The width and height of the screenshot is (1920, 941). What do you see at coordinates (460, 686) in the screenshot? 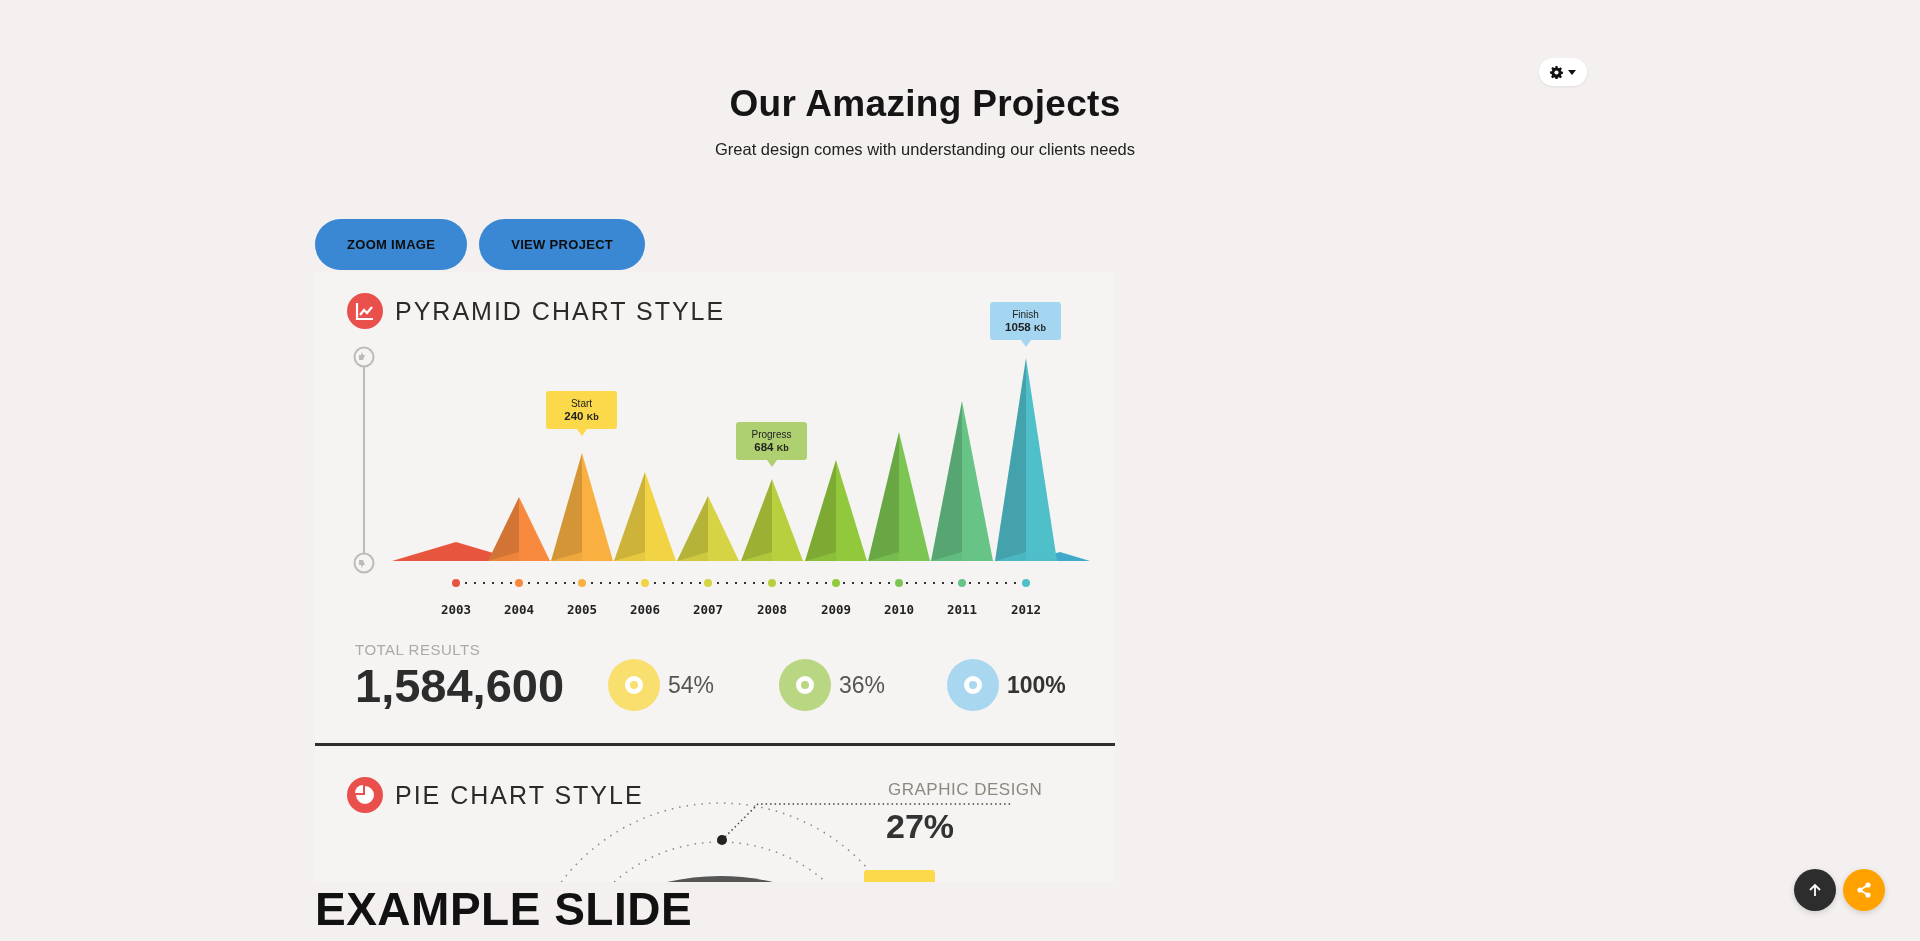
I see `total-value: 1,584,600` at bounding box center [460, 686].